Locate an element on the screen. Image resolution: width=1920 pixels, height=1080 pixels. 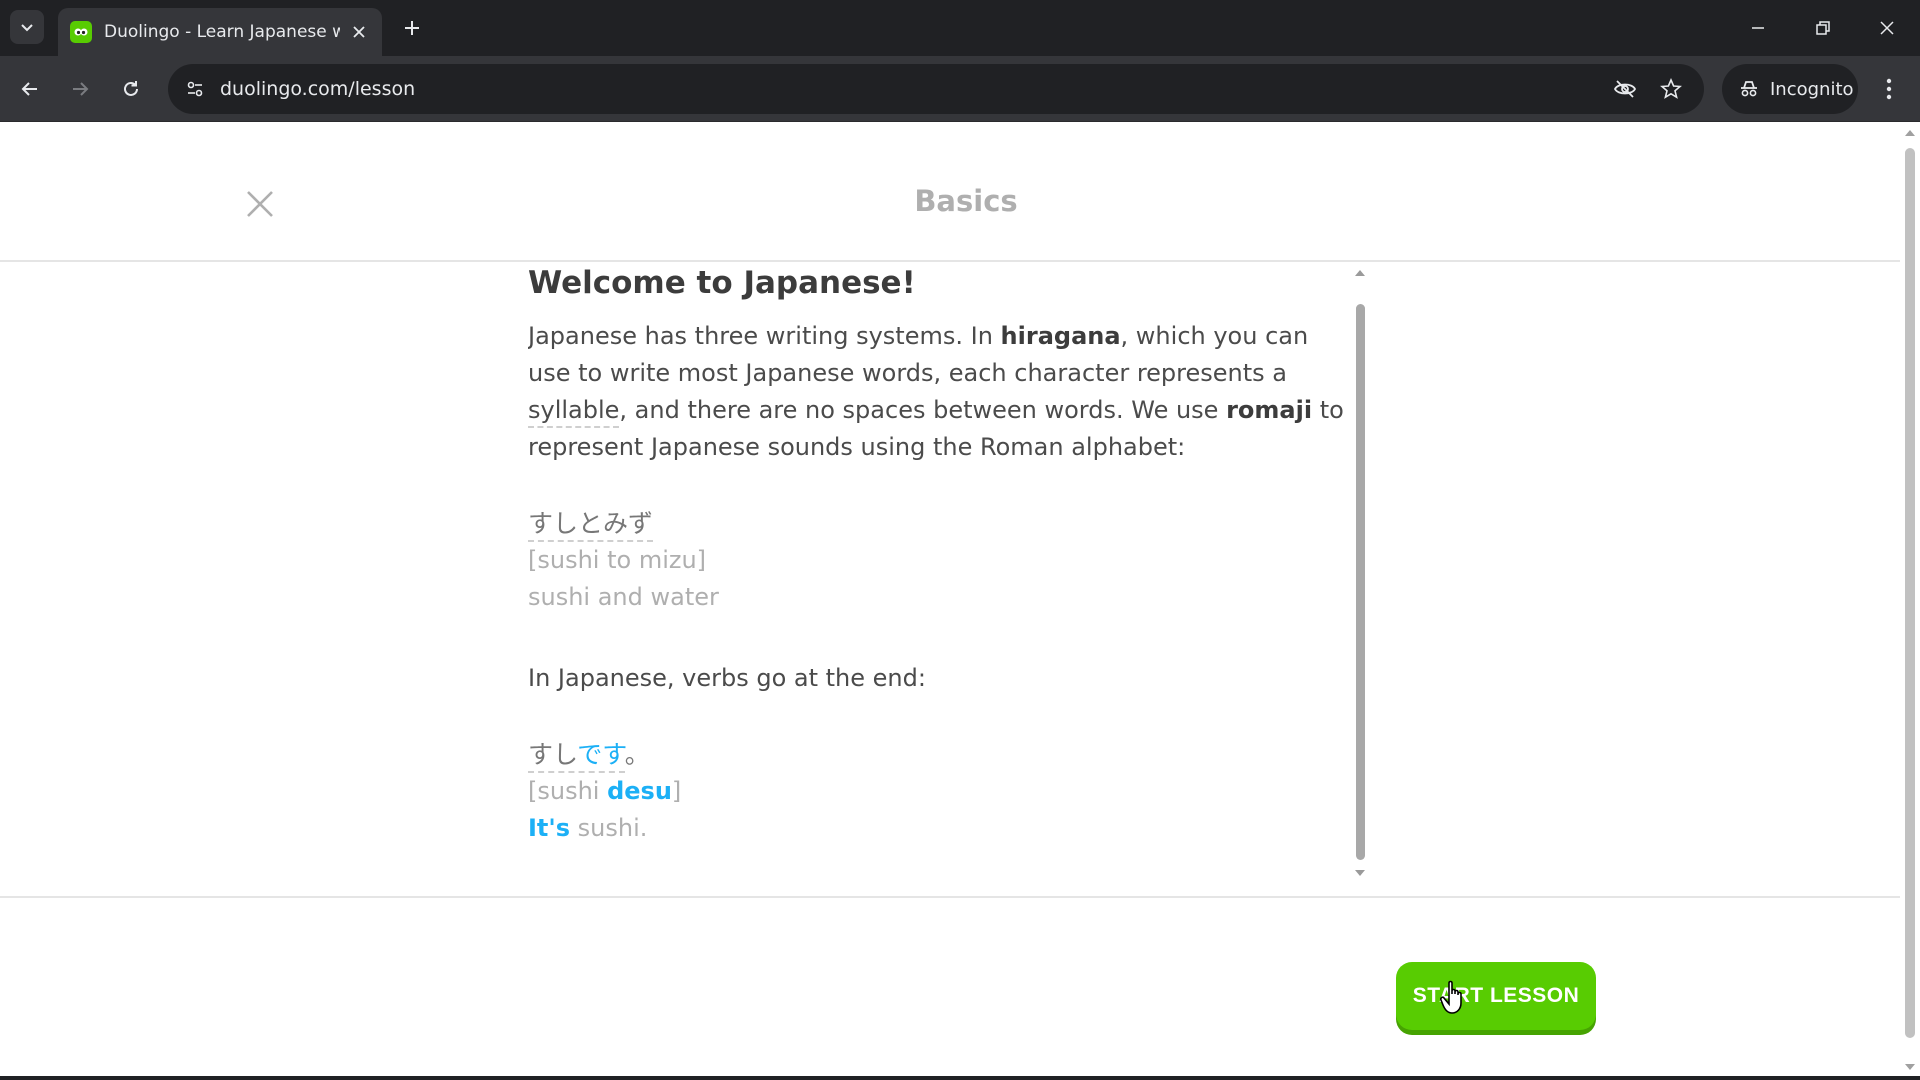
browser-toolbar: duolingo.com/lesson Incognito is located at coordinates (960, 89).